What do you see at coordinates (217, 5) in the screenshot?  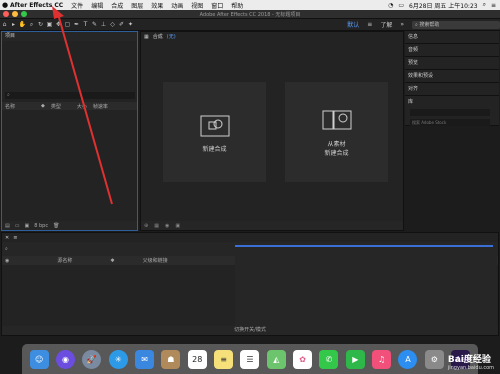 I see `menu-window: 窗口` at bounding box center [217, 5].